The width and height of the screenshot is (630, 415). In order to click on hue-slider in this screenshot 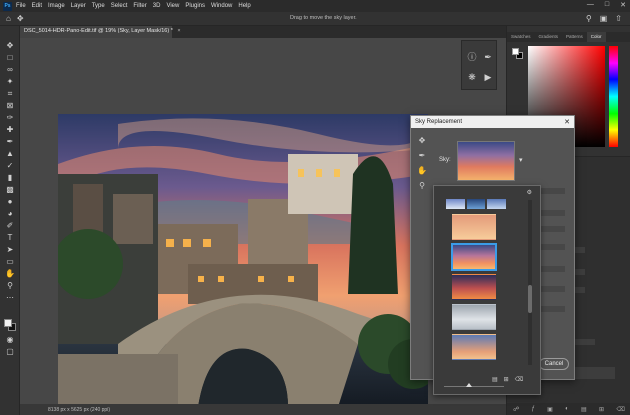, I will do `click(613, 96)`.